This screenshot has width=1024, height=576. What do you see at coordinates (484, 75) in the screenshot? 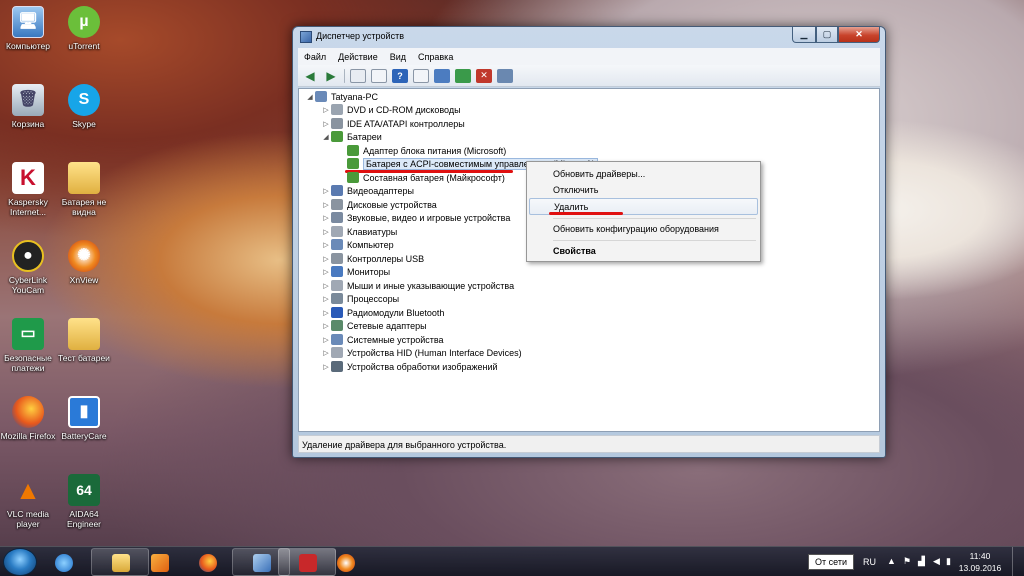
I see `uninstall-icon: ✕` at bounding box center [484, 75].